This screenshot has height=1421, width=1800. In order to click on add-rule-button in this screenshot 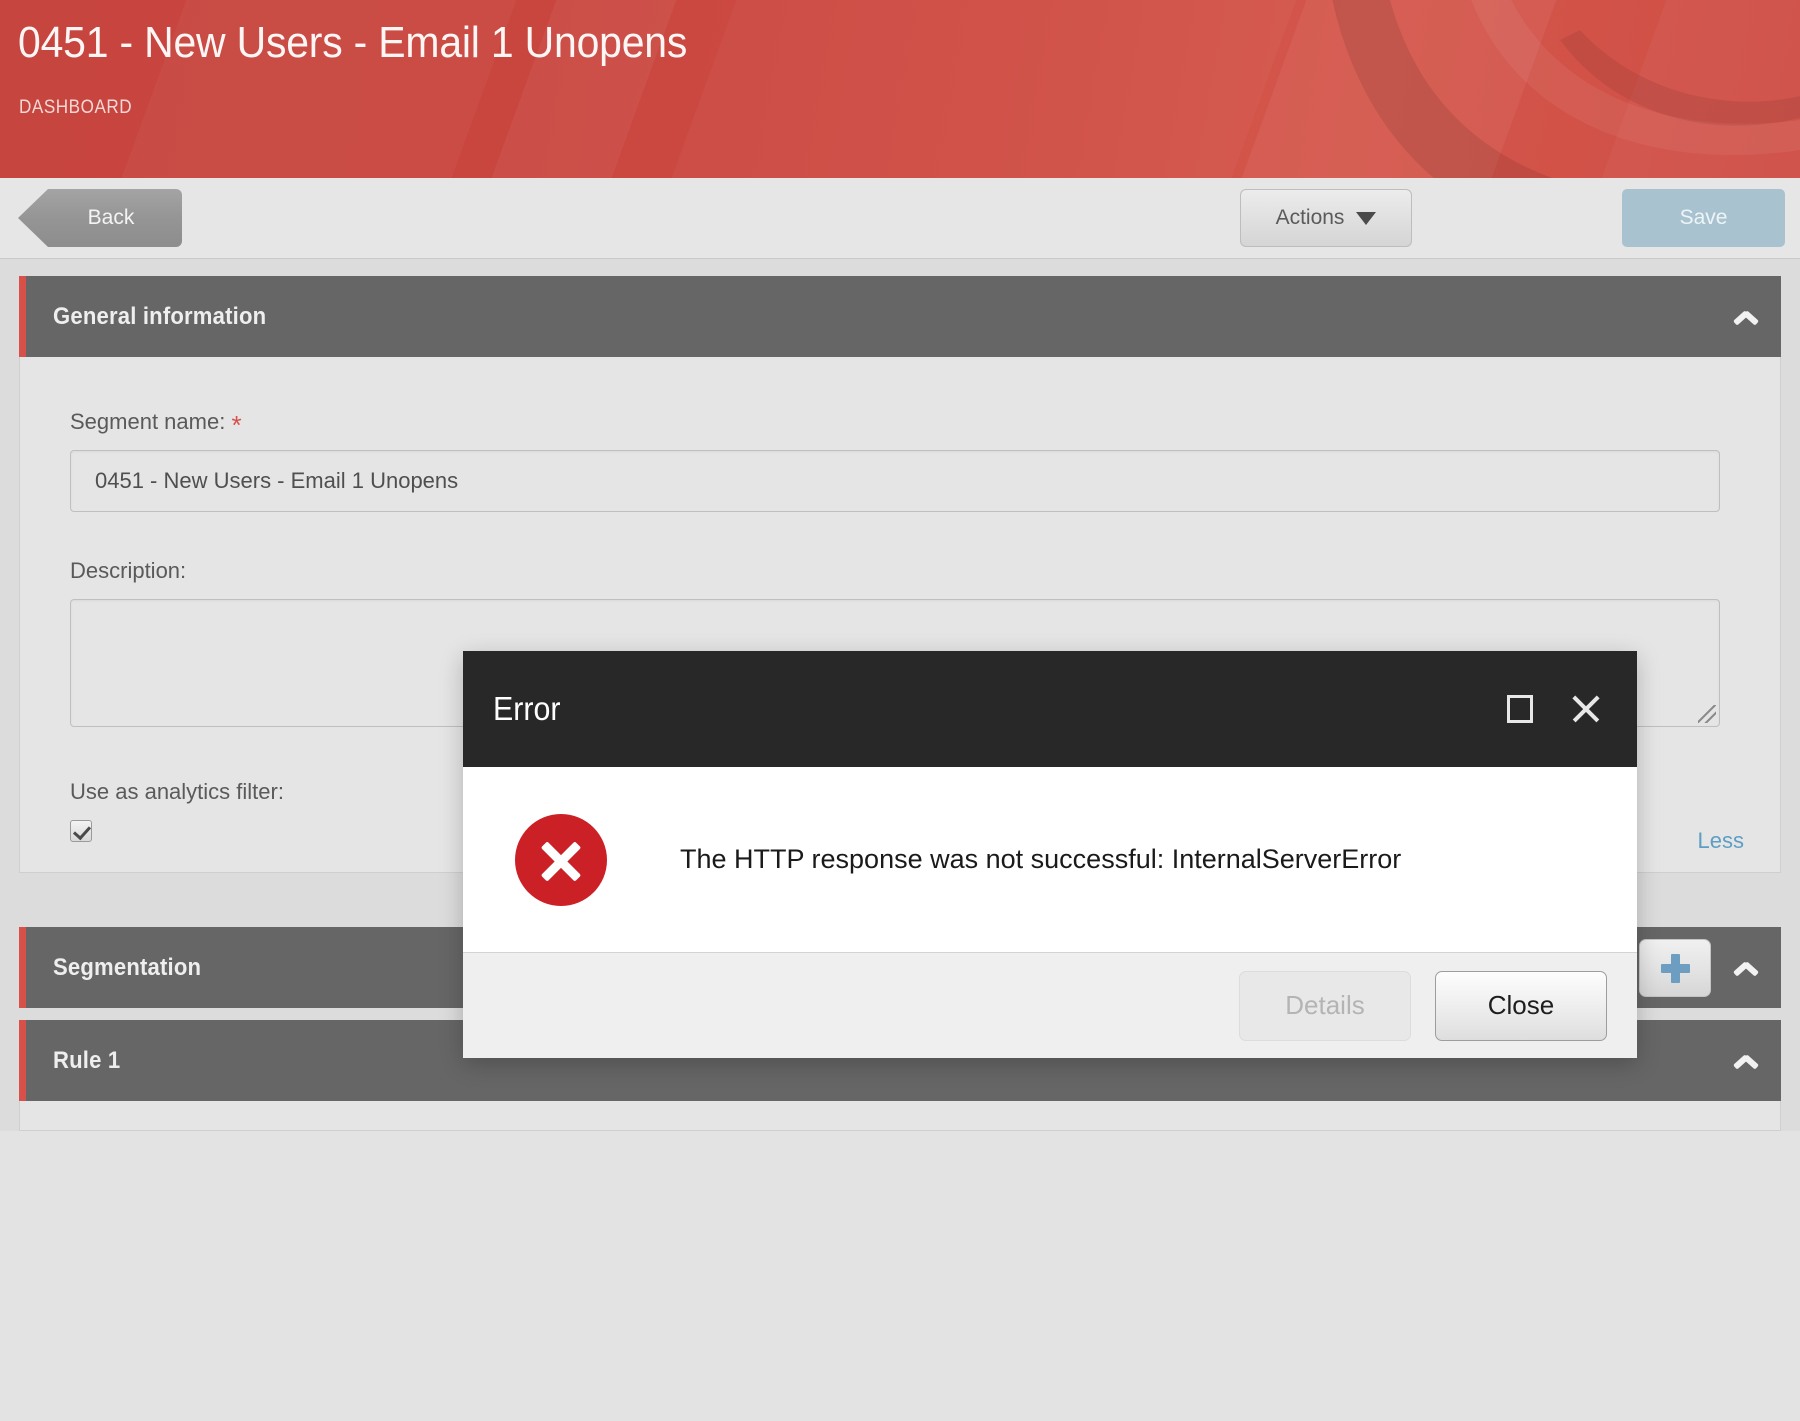, I will do `click(1675, 967)`.